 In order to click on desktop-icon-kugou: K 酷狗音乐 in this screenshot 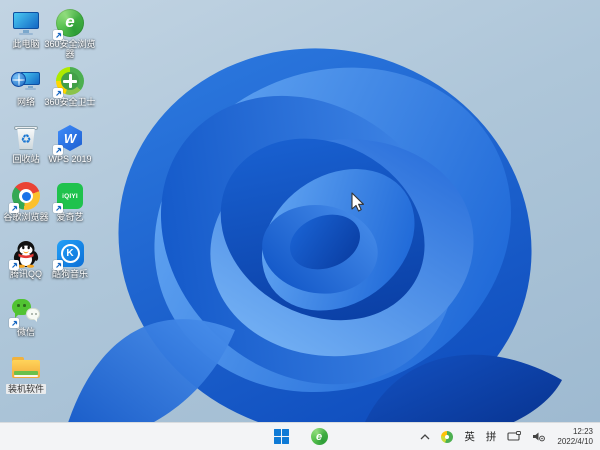, I will do `click(70, 258)`.